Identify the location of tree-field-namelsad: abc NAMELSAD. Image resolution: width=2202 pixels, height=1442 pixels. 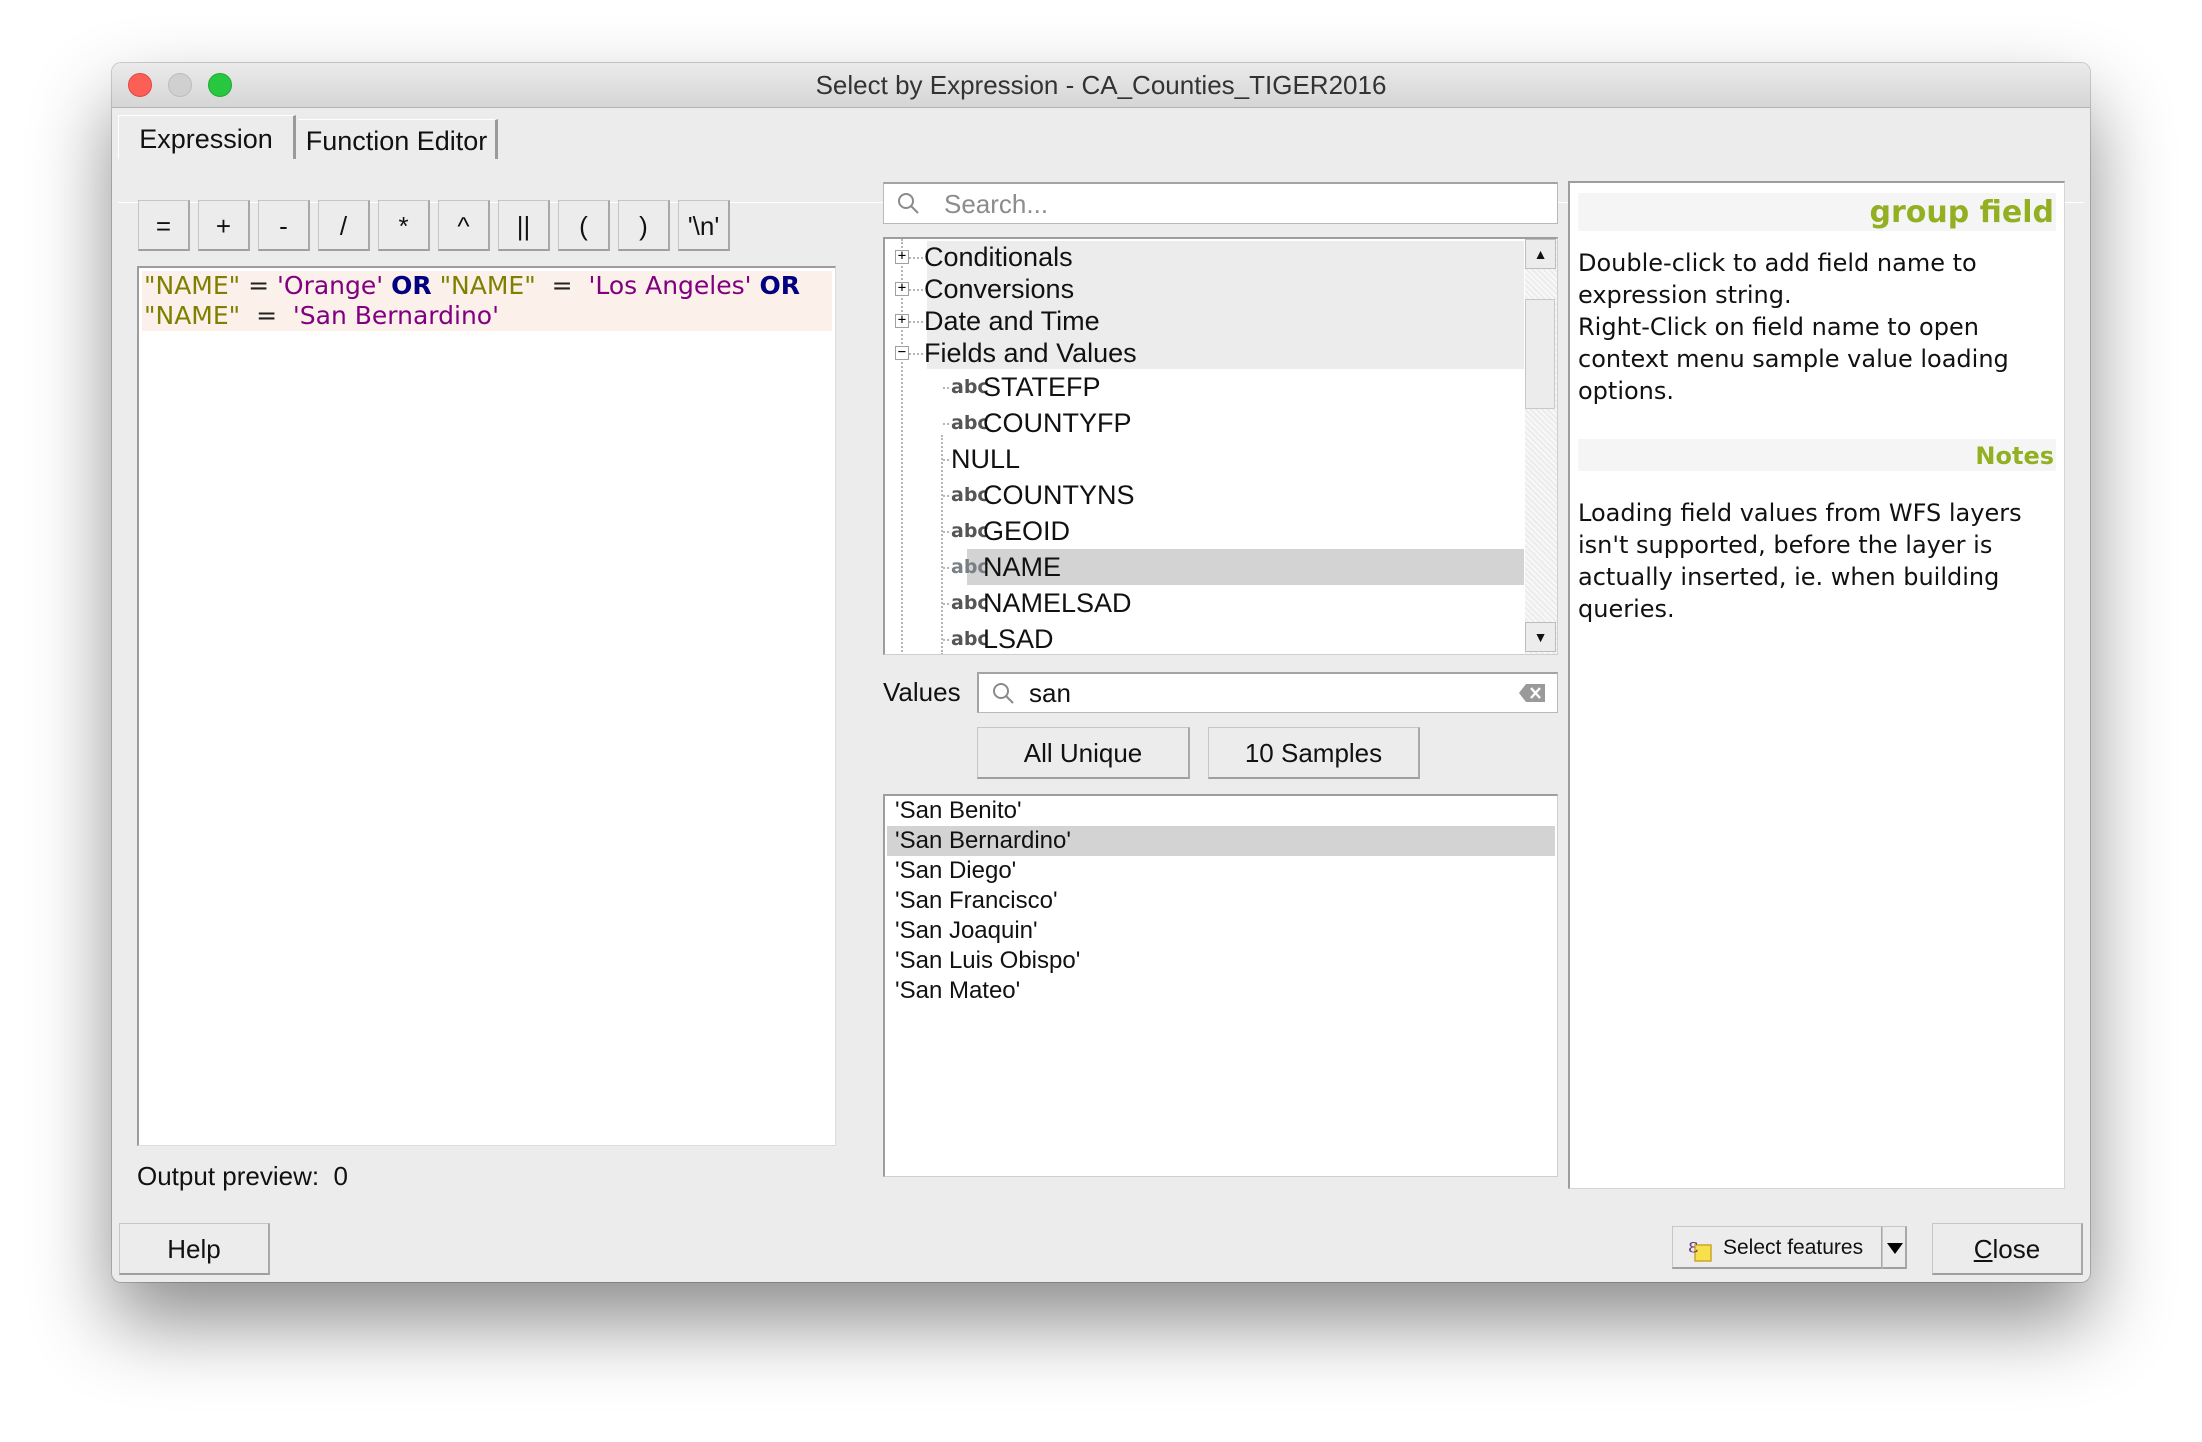
(1204, 603).